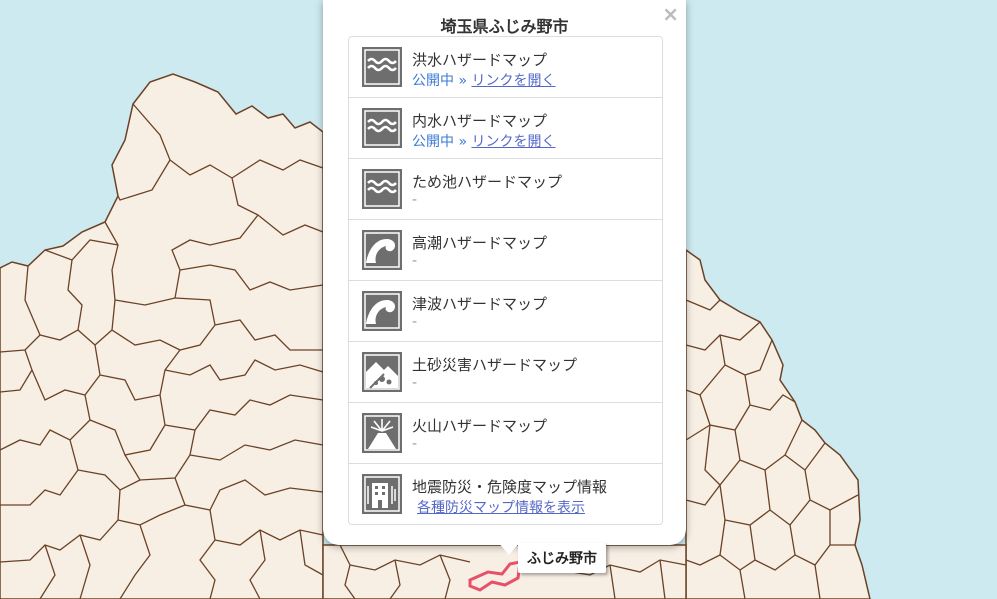  What do you see at coordinates (382, 250) in the screenshot?
I see `storm-surge-wave-icon` at bounding box center [382, 250].